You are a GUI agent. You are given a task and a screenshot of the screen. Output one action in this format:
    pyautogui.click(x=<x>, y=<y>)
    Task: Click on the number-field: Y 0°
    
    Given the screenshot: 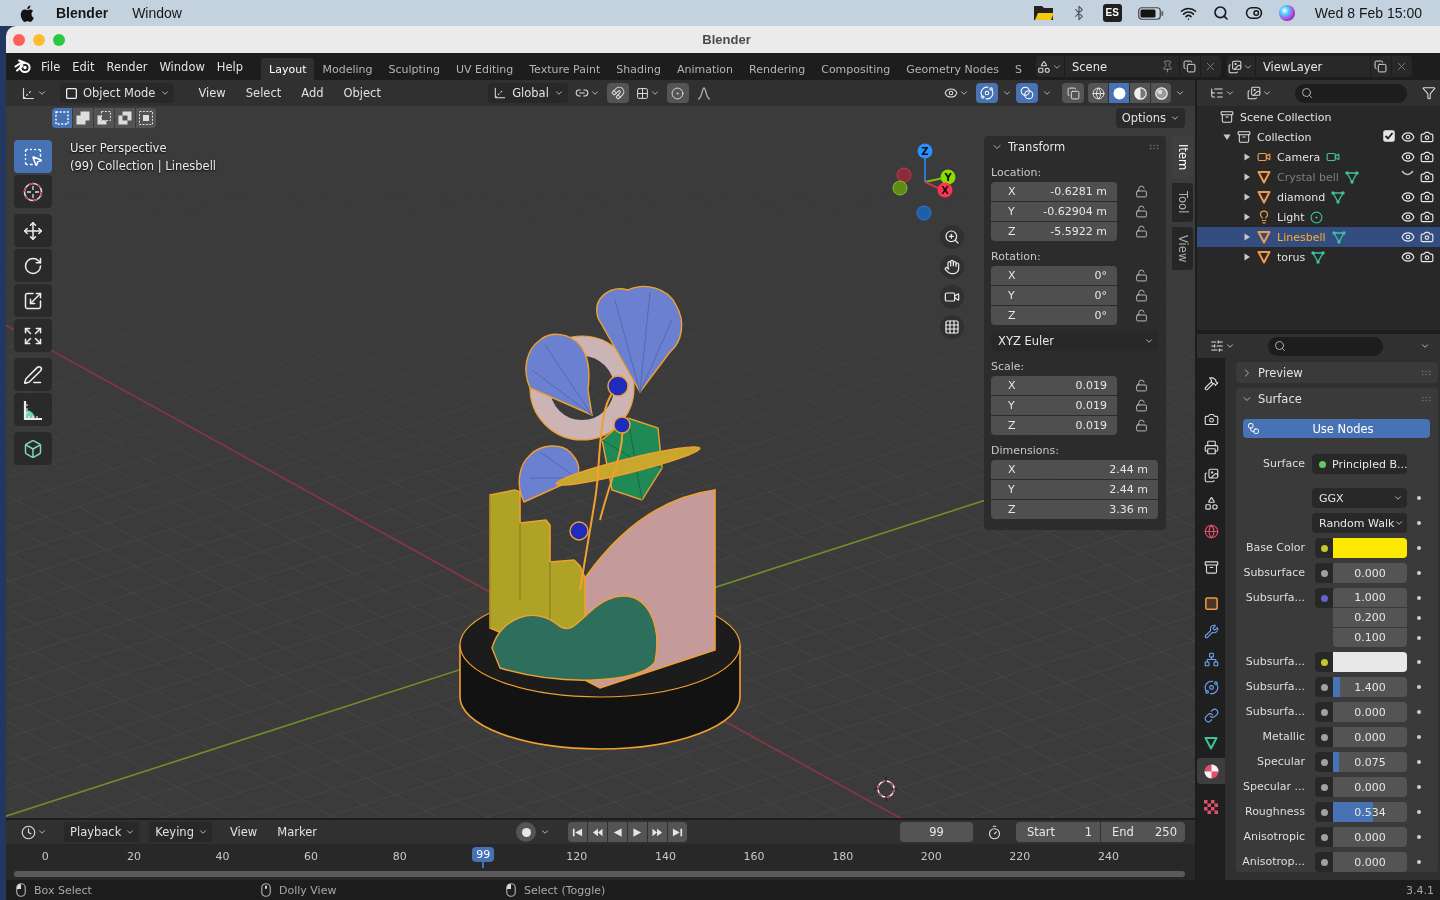 What is the action you would take?
    pyautogui.click(x=1054, y=295)
    